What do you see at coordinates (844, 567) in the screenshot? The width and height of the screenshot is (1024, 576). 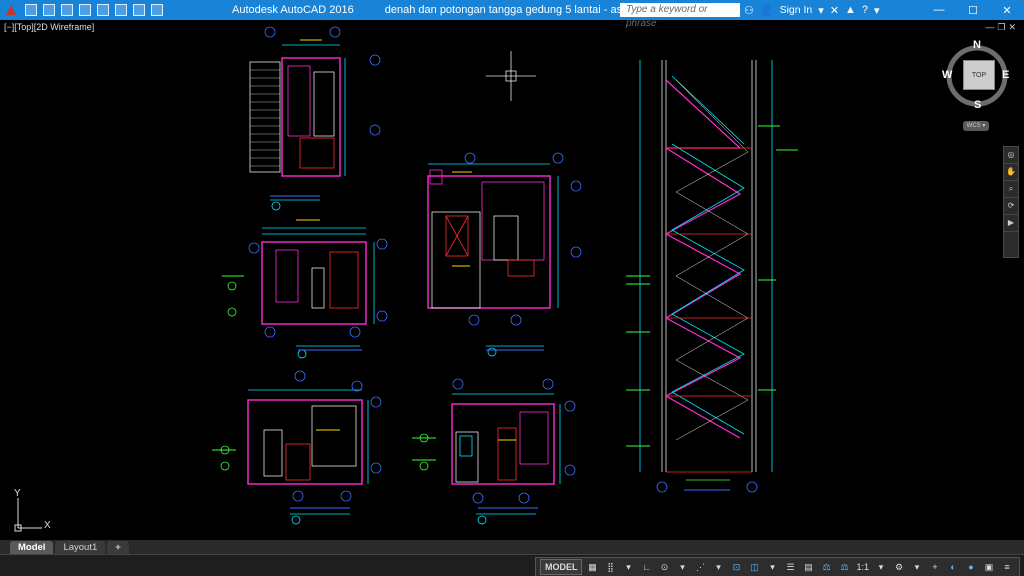 I see `auto-scale-icon: ⚖` at bounding box center [844, 567].